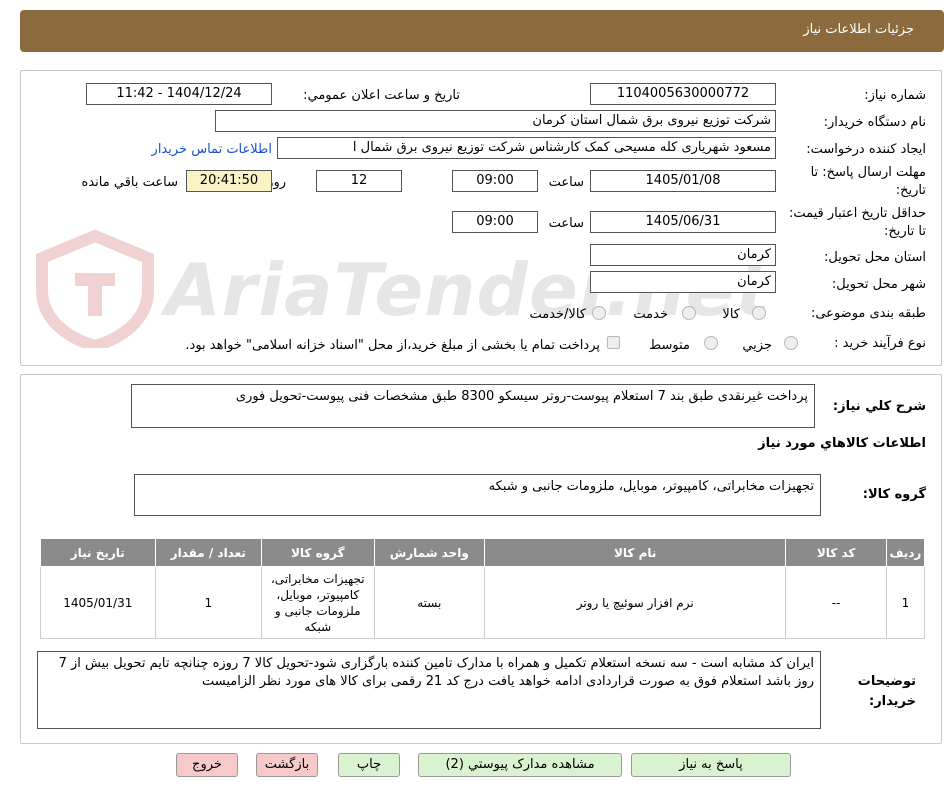  I want to click on treasury-payment-checkbox, so click(613, 342).